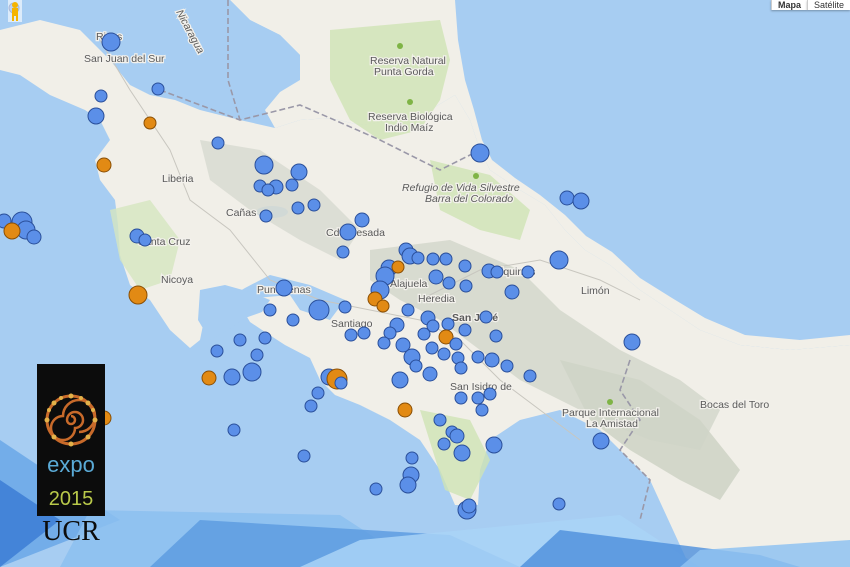  What do you see at coordinates (788, 5) in the screenshot?
I see `map-type-button: Mapa` at bounding box center [788, 5].